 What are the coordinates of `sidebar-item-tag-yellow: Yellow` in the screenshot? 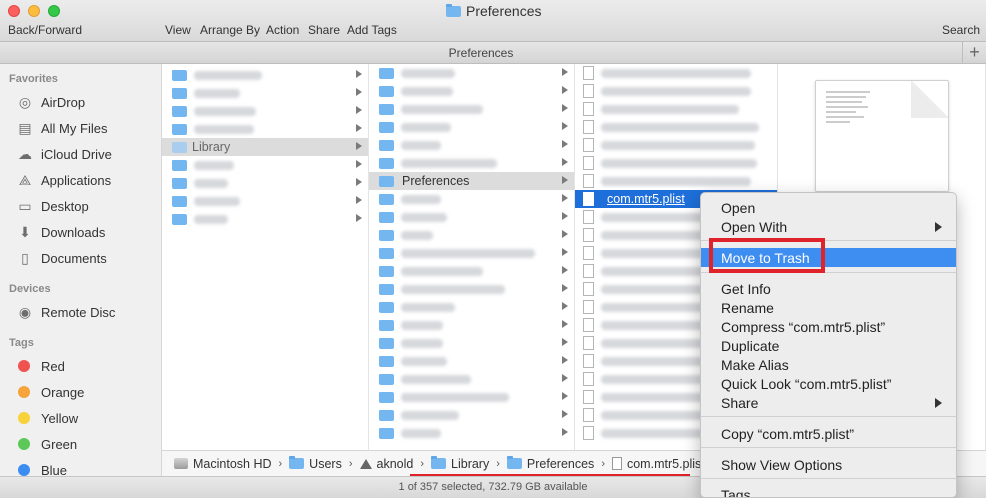 It's located at (47, 418).